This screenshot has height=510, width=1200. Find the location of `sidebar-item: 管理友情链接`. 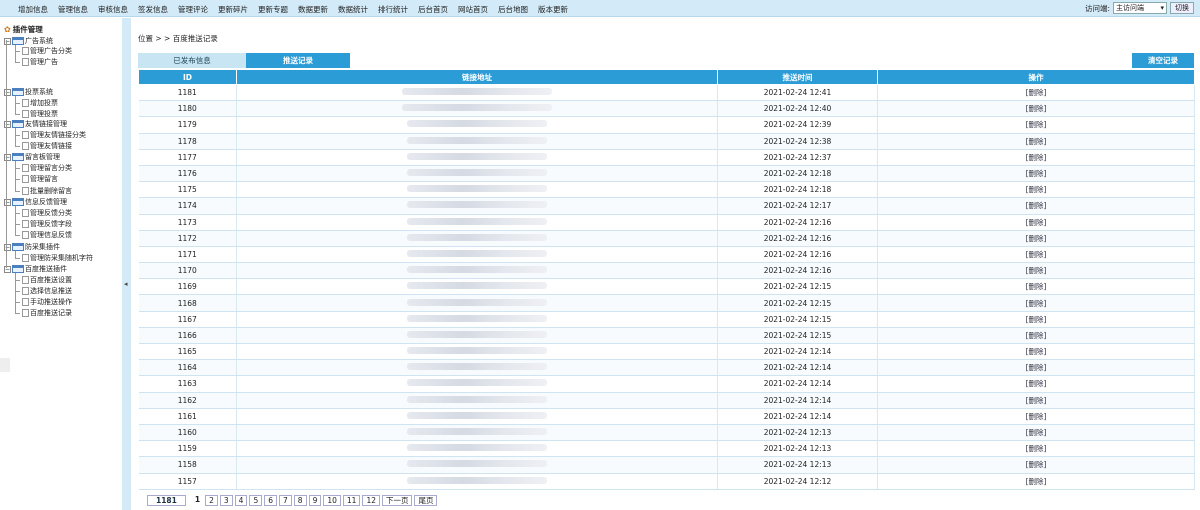

sidebar-item: 管理友情链接 is located at coordinates (43, 146).